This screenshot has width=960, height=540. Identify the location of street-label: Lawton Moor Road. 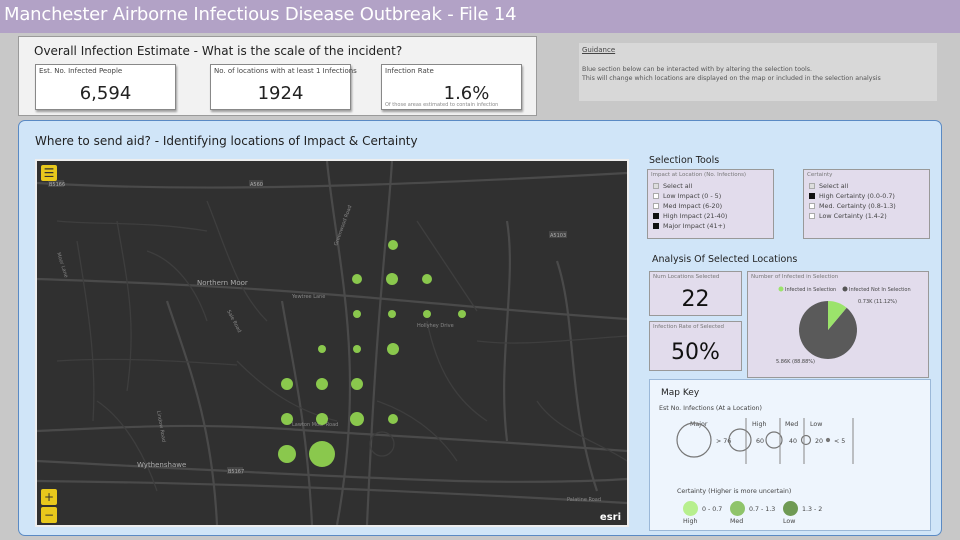
(315, 425).